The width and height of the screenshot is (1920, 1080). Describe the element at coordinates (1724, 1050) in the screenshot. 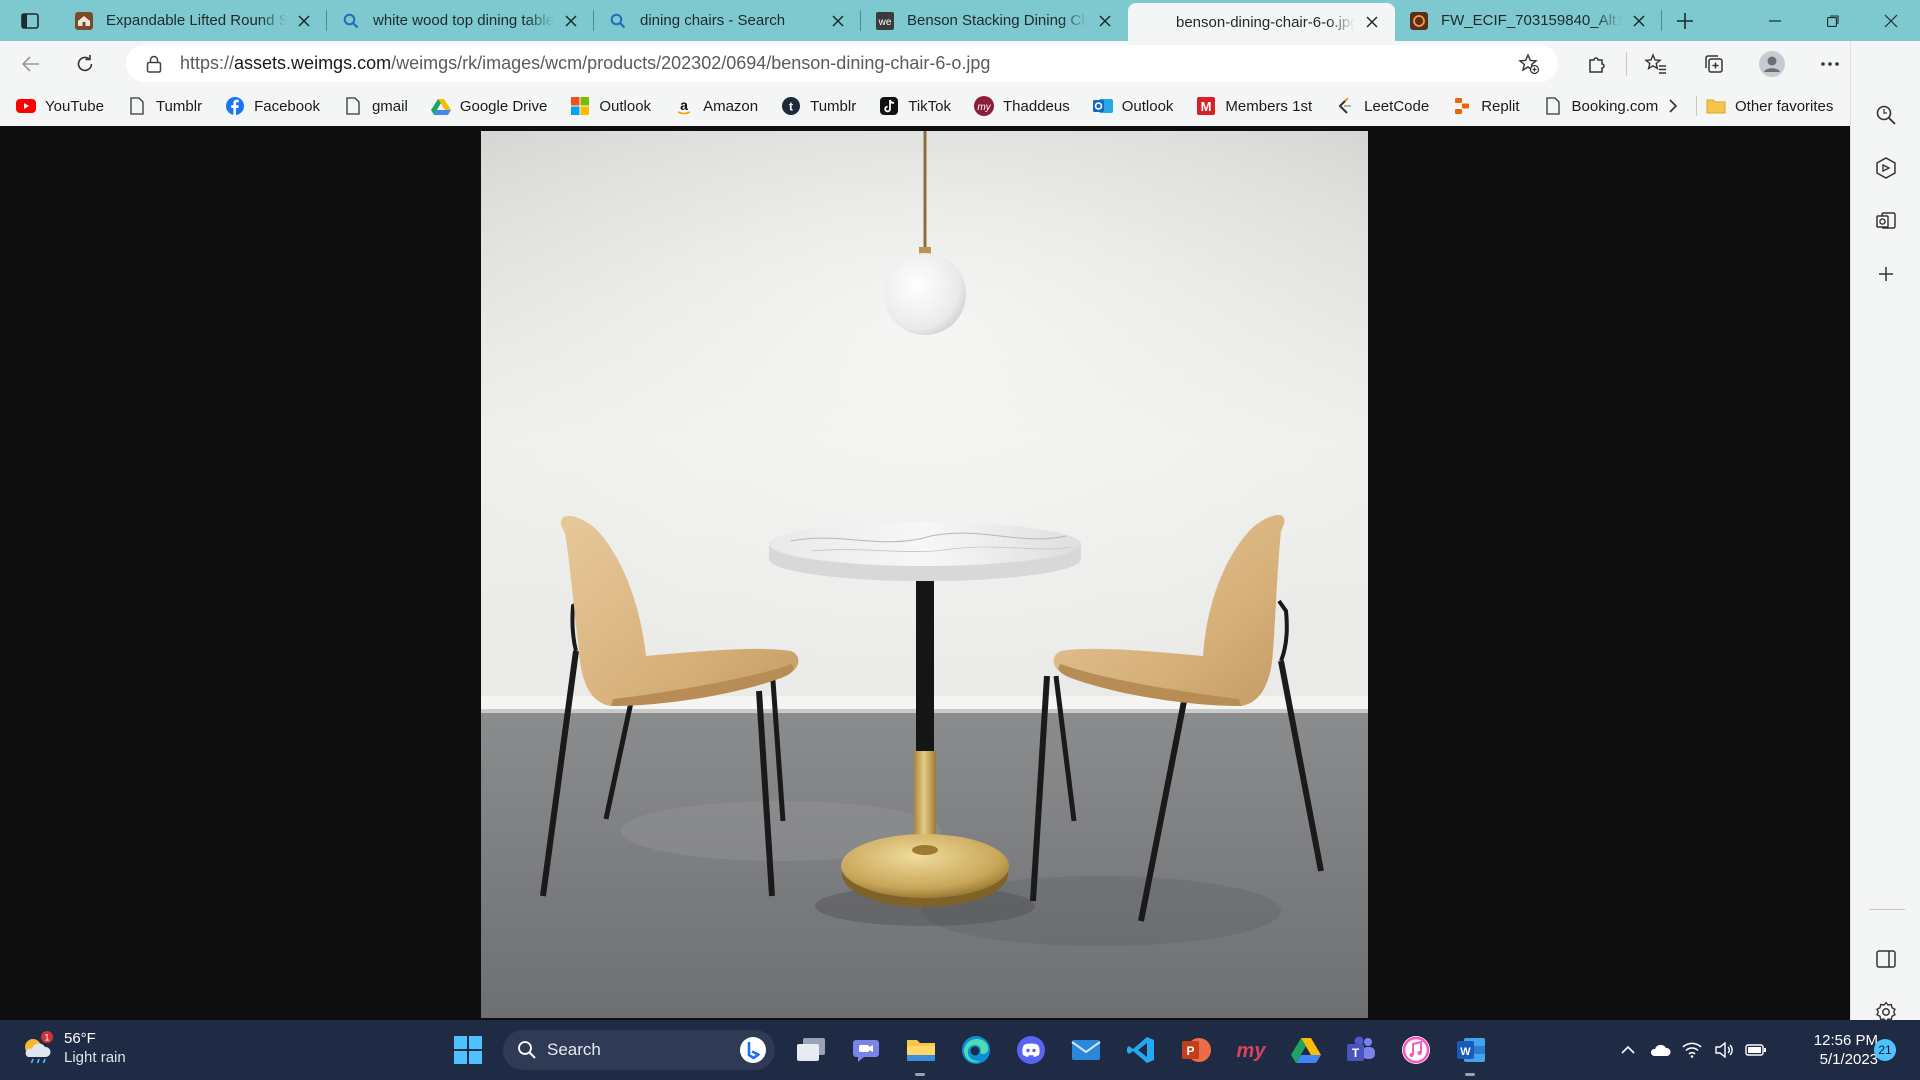

I see `volume-button` at that location.